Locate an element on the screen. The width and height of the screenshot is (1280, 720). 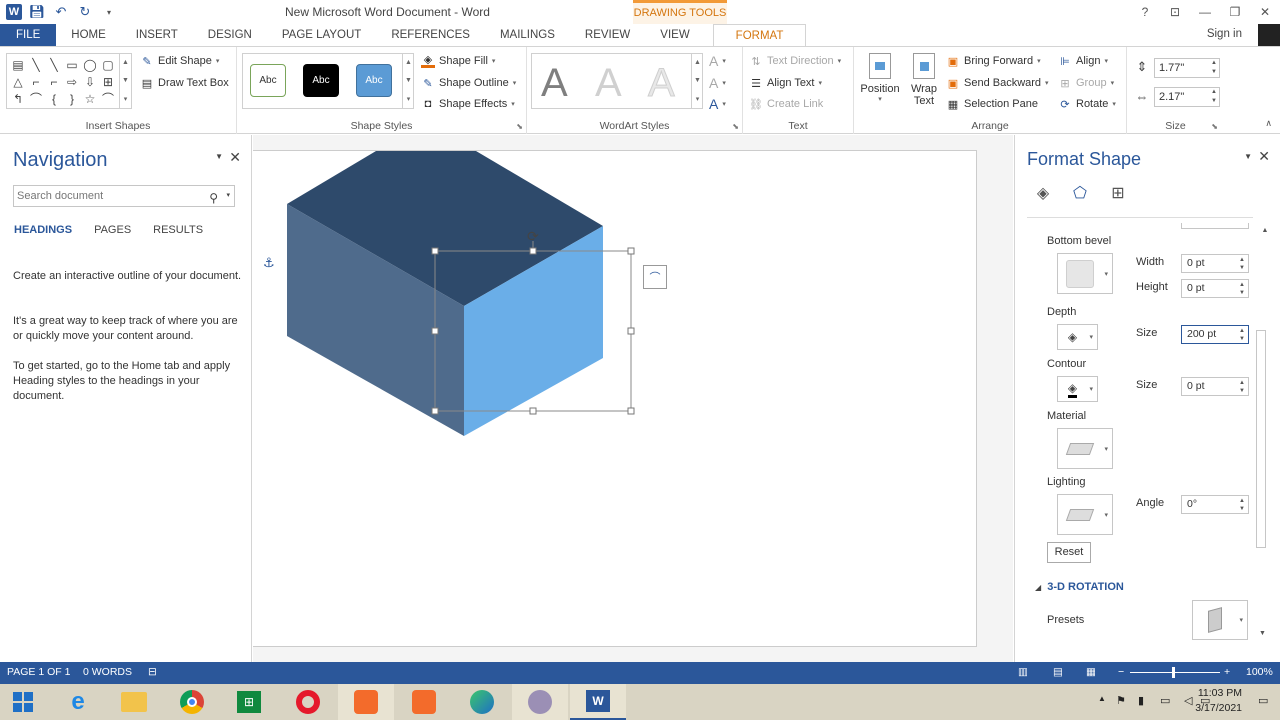
layout-options-icon: ⌒ is located at coordinates (655, 277).